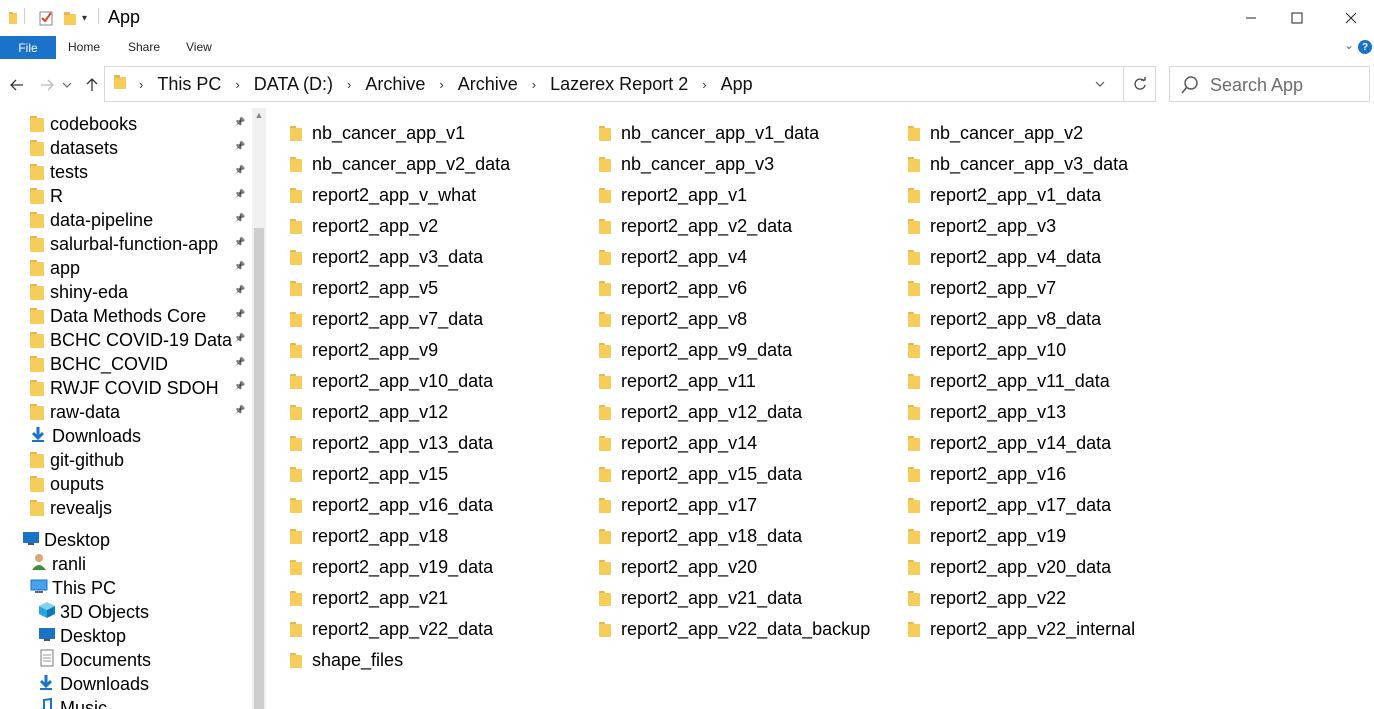 This screenshot has height=709, width=1374. Describe the element at coordinates (1009, 567) in the screenshot. I see `folder-item: report2_app_v20_data` at that location.